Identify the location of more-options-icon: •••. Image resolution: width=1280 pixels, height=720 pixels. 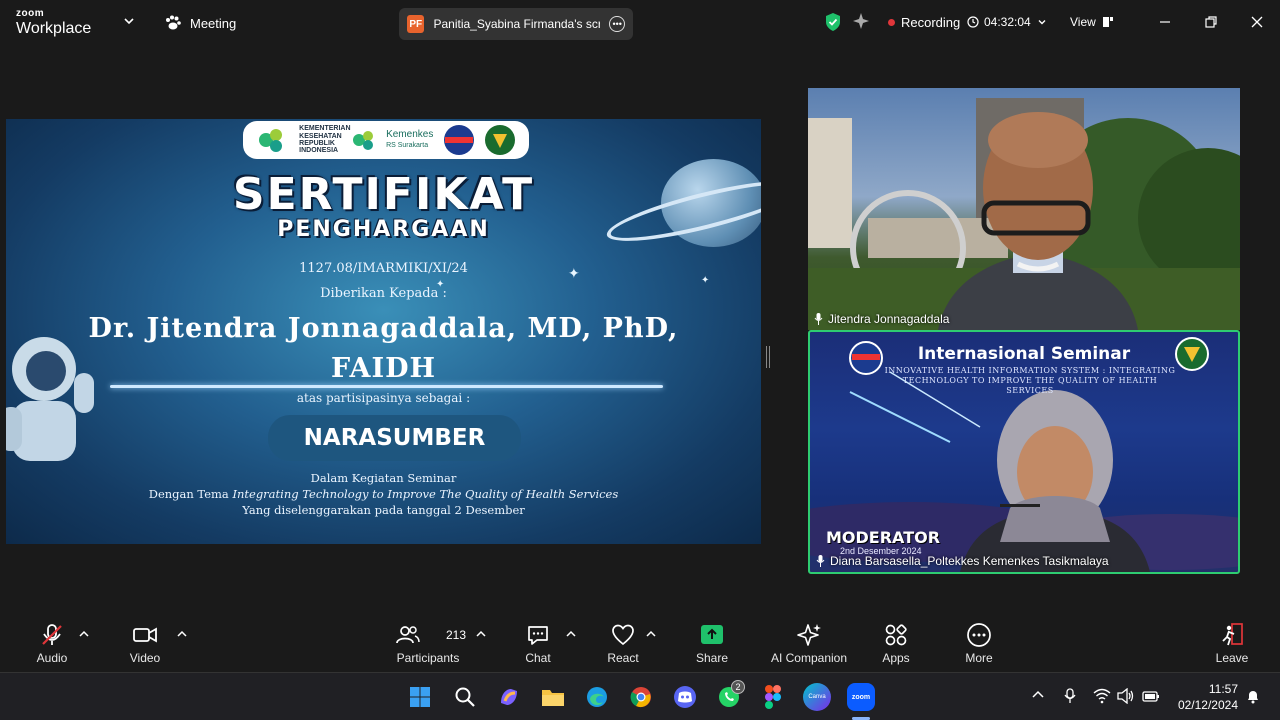
(617, 24).